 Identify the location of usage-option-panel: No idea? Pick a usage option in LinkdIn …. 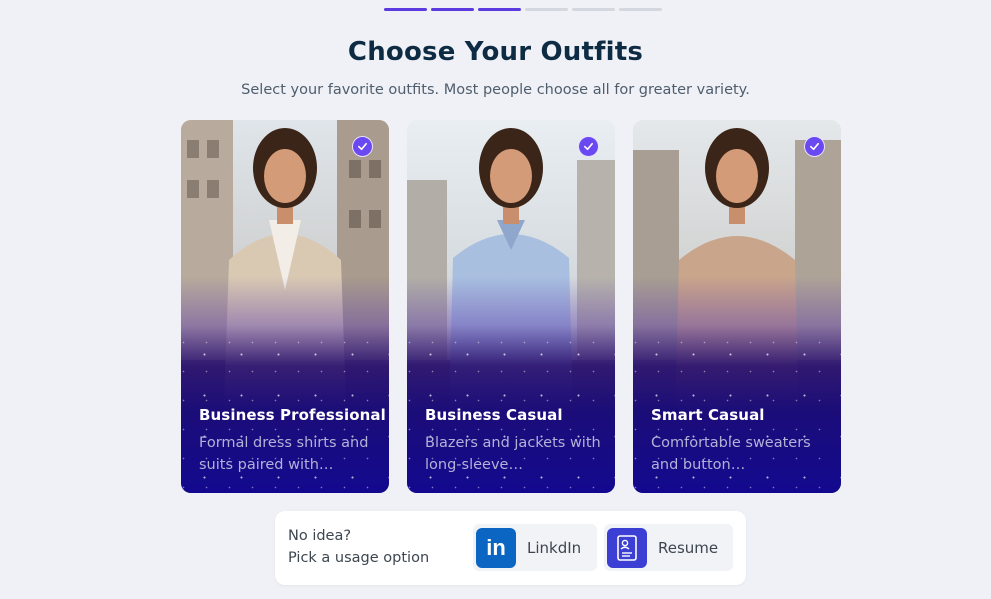
(510, 548).